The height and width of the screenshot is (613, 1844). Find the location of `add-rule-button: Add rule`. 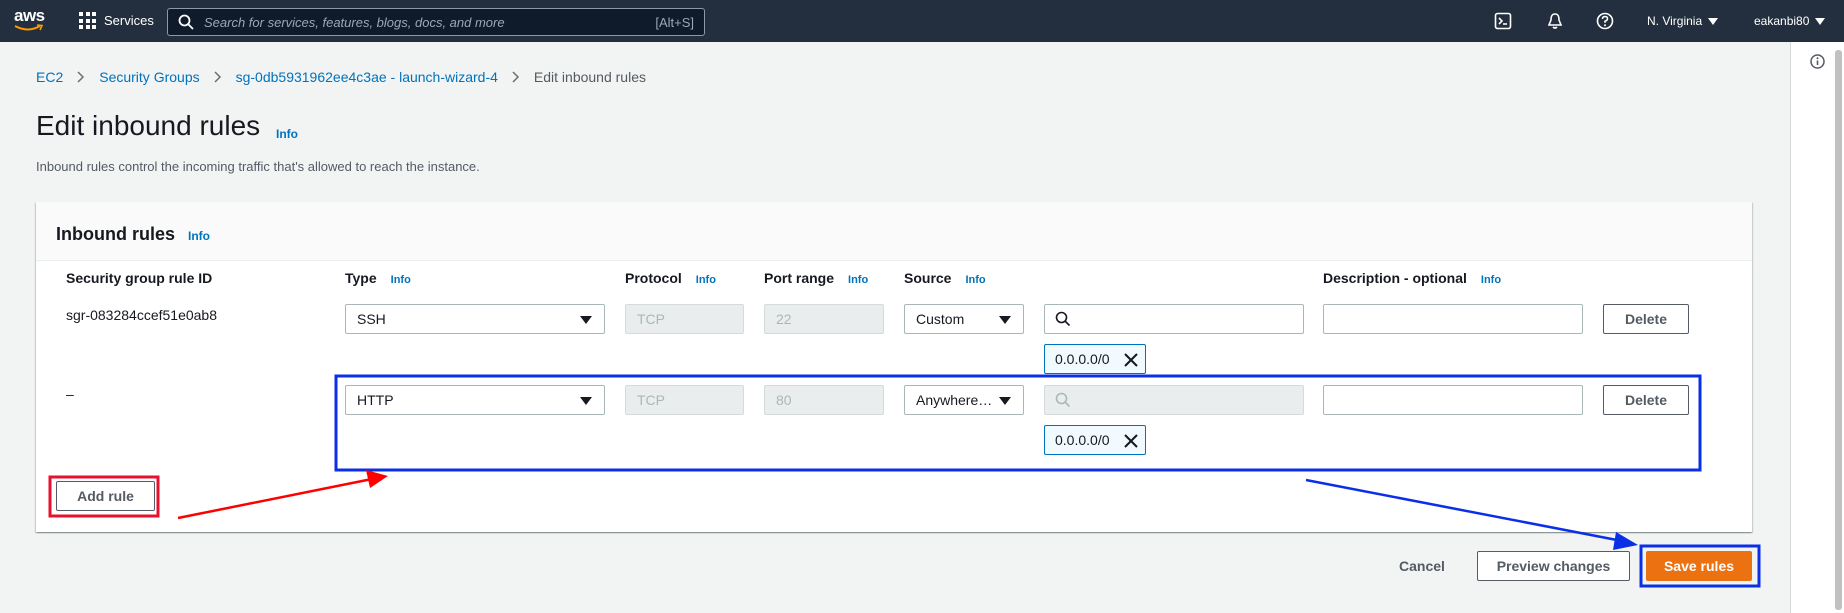

add-rule-button: Add rule is located at coordinates (105, 496).